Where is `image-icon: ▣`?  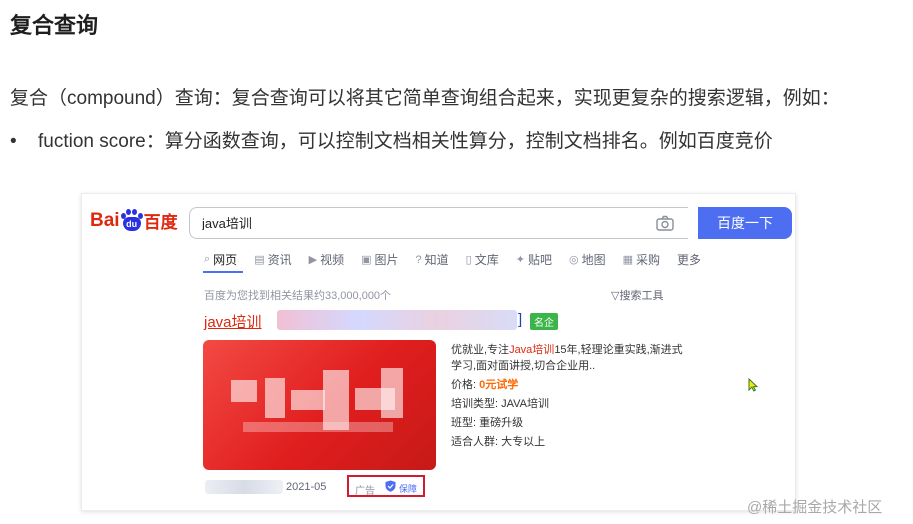
image-icon: ▣ is located at coordinates (366, 260).